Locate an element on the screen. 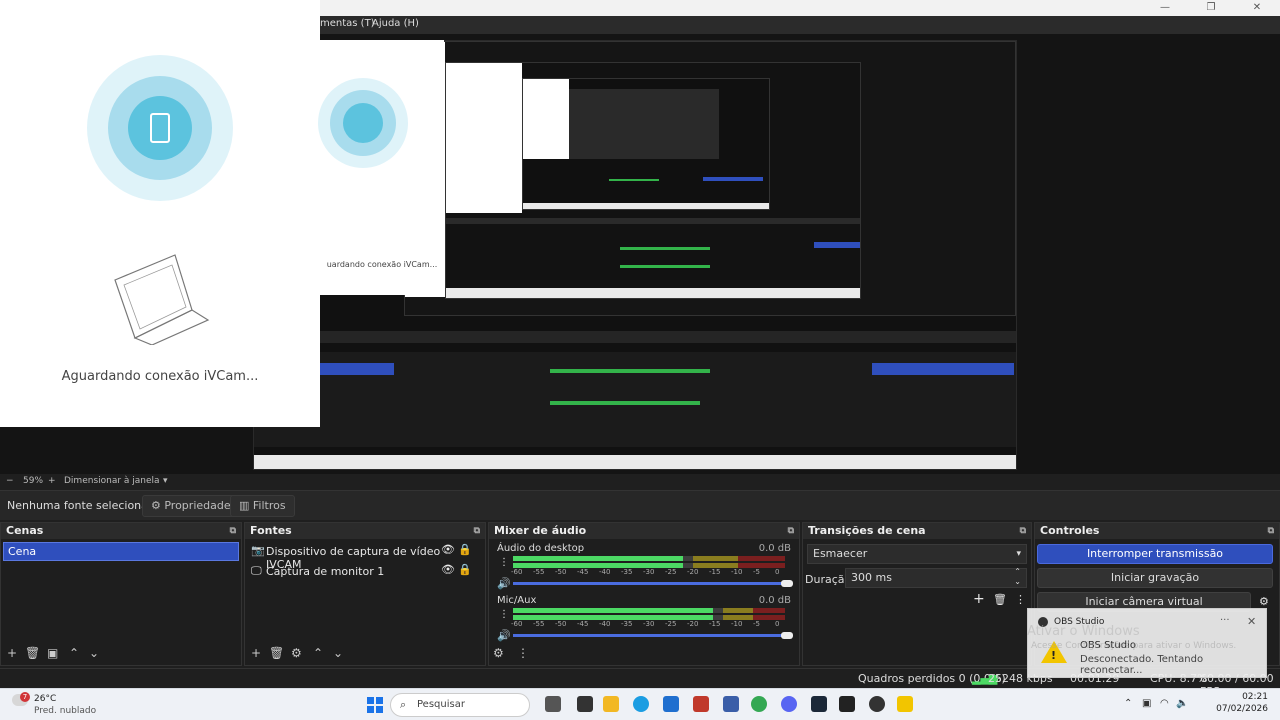 The height and width of the screenshot is (720, 1280). start-button is located at coordinates (375, 705).